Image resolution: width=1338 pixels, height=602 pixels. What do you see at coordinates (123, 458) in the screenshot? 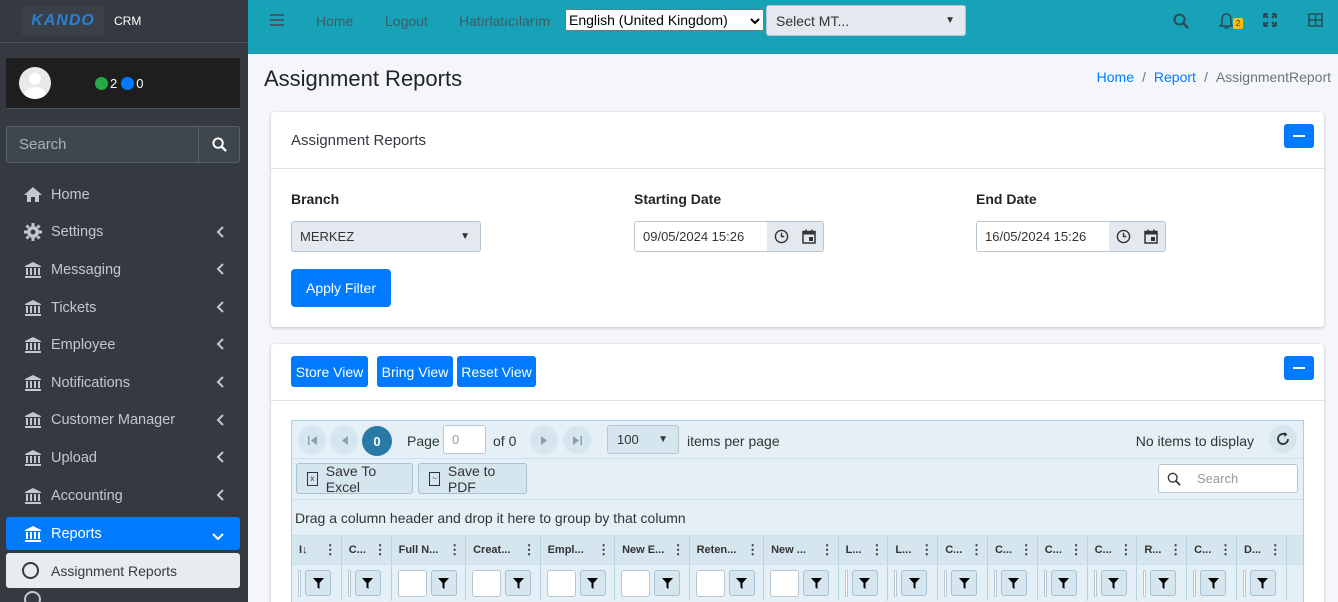
I see `sidebar-item-upload: Upload` at bounding box center [123, 458].